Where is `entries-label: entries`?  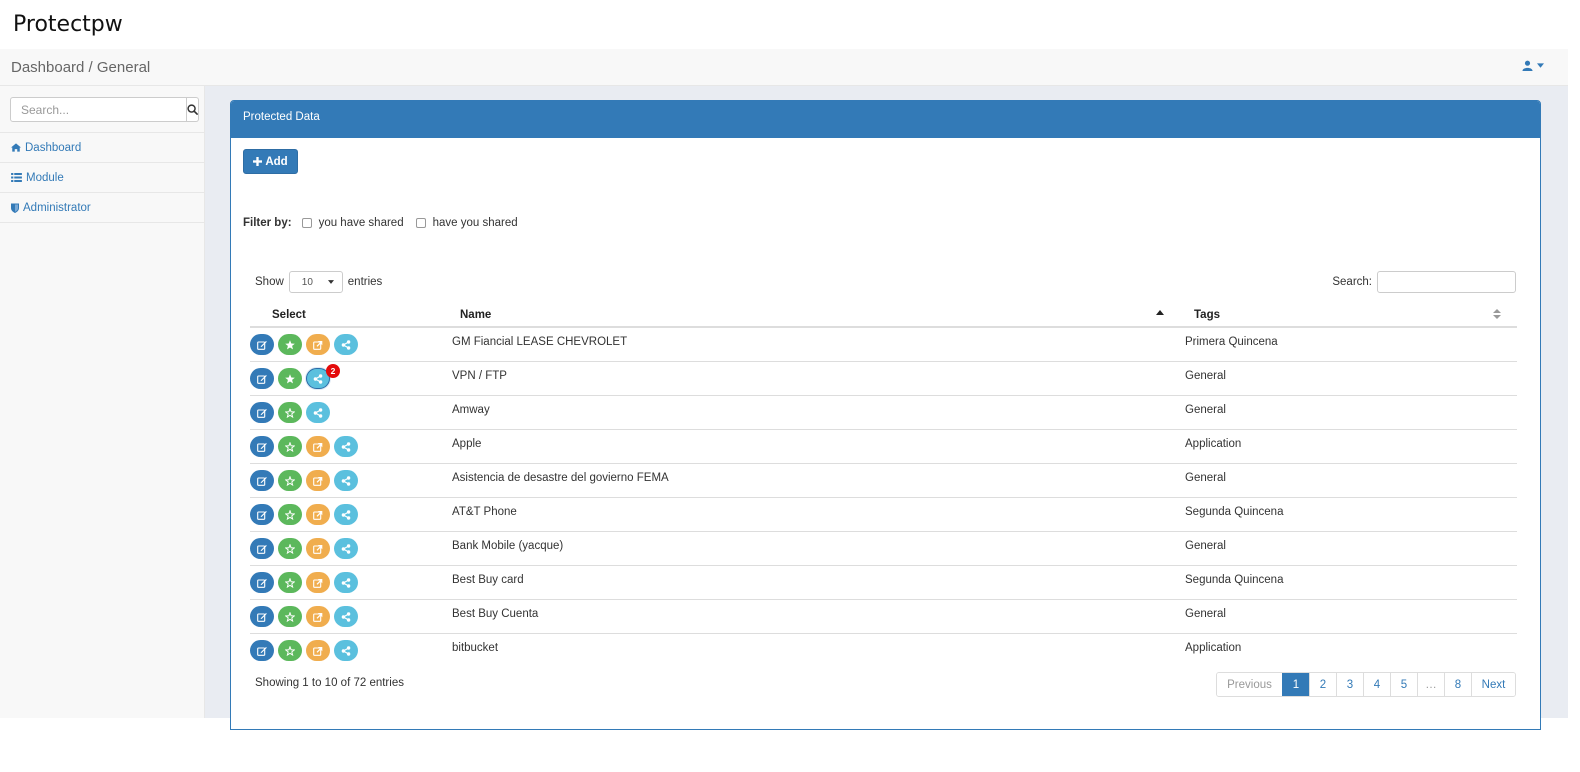 entries-label: entries is located at coordinates (365, 282).